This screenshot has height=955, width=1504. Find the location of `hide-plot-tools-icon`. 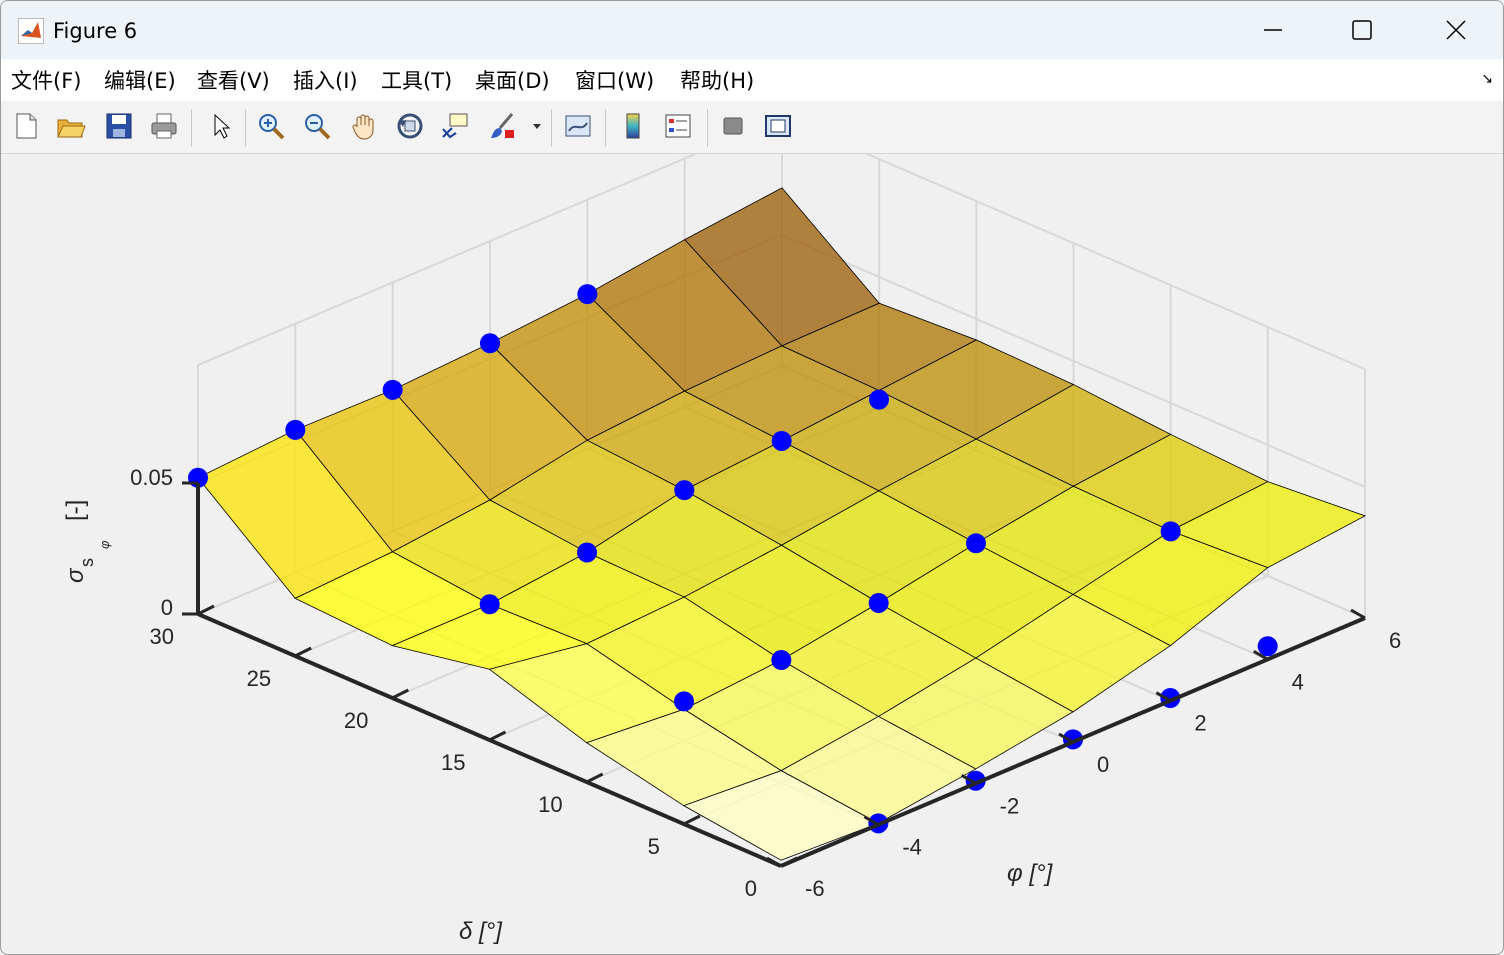

hide-plot-tools-icon is located at coordinates (733, 126).